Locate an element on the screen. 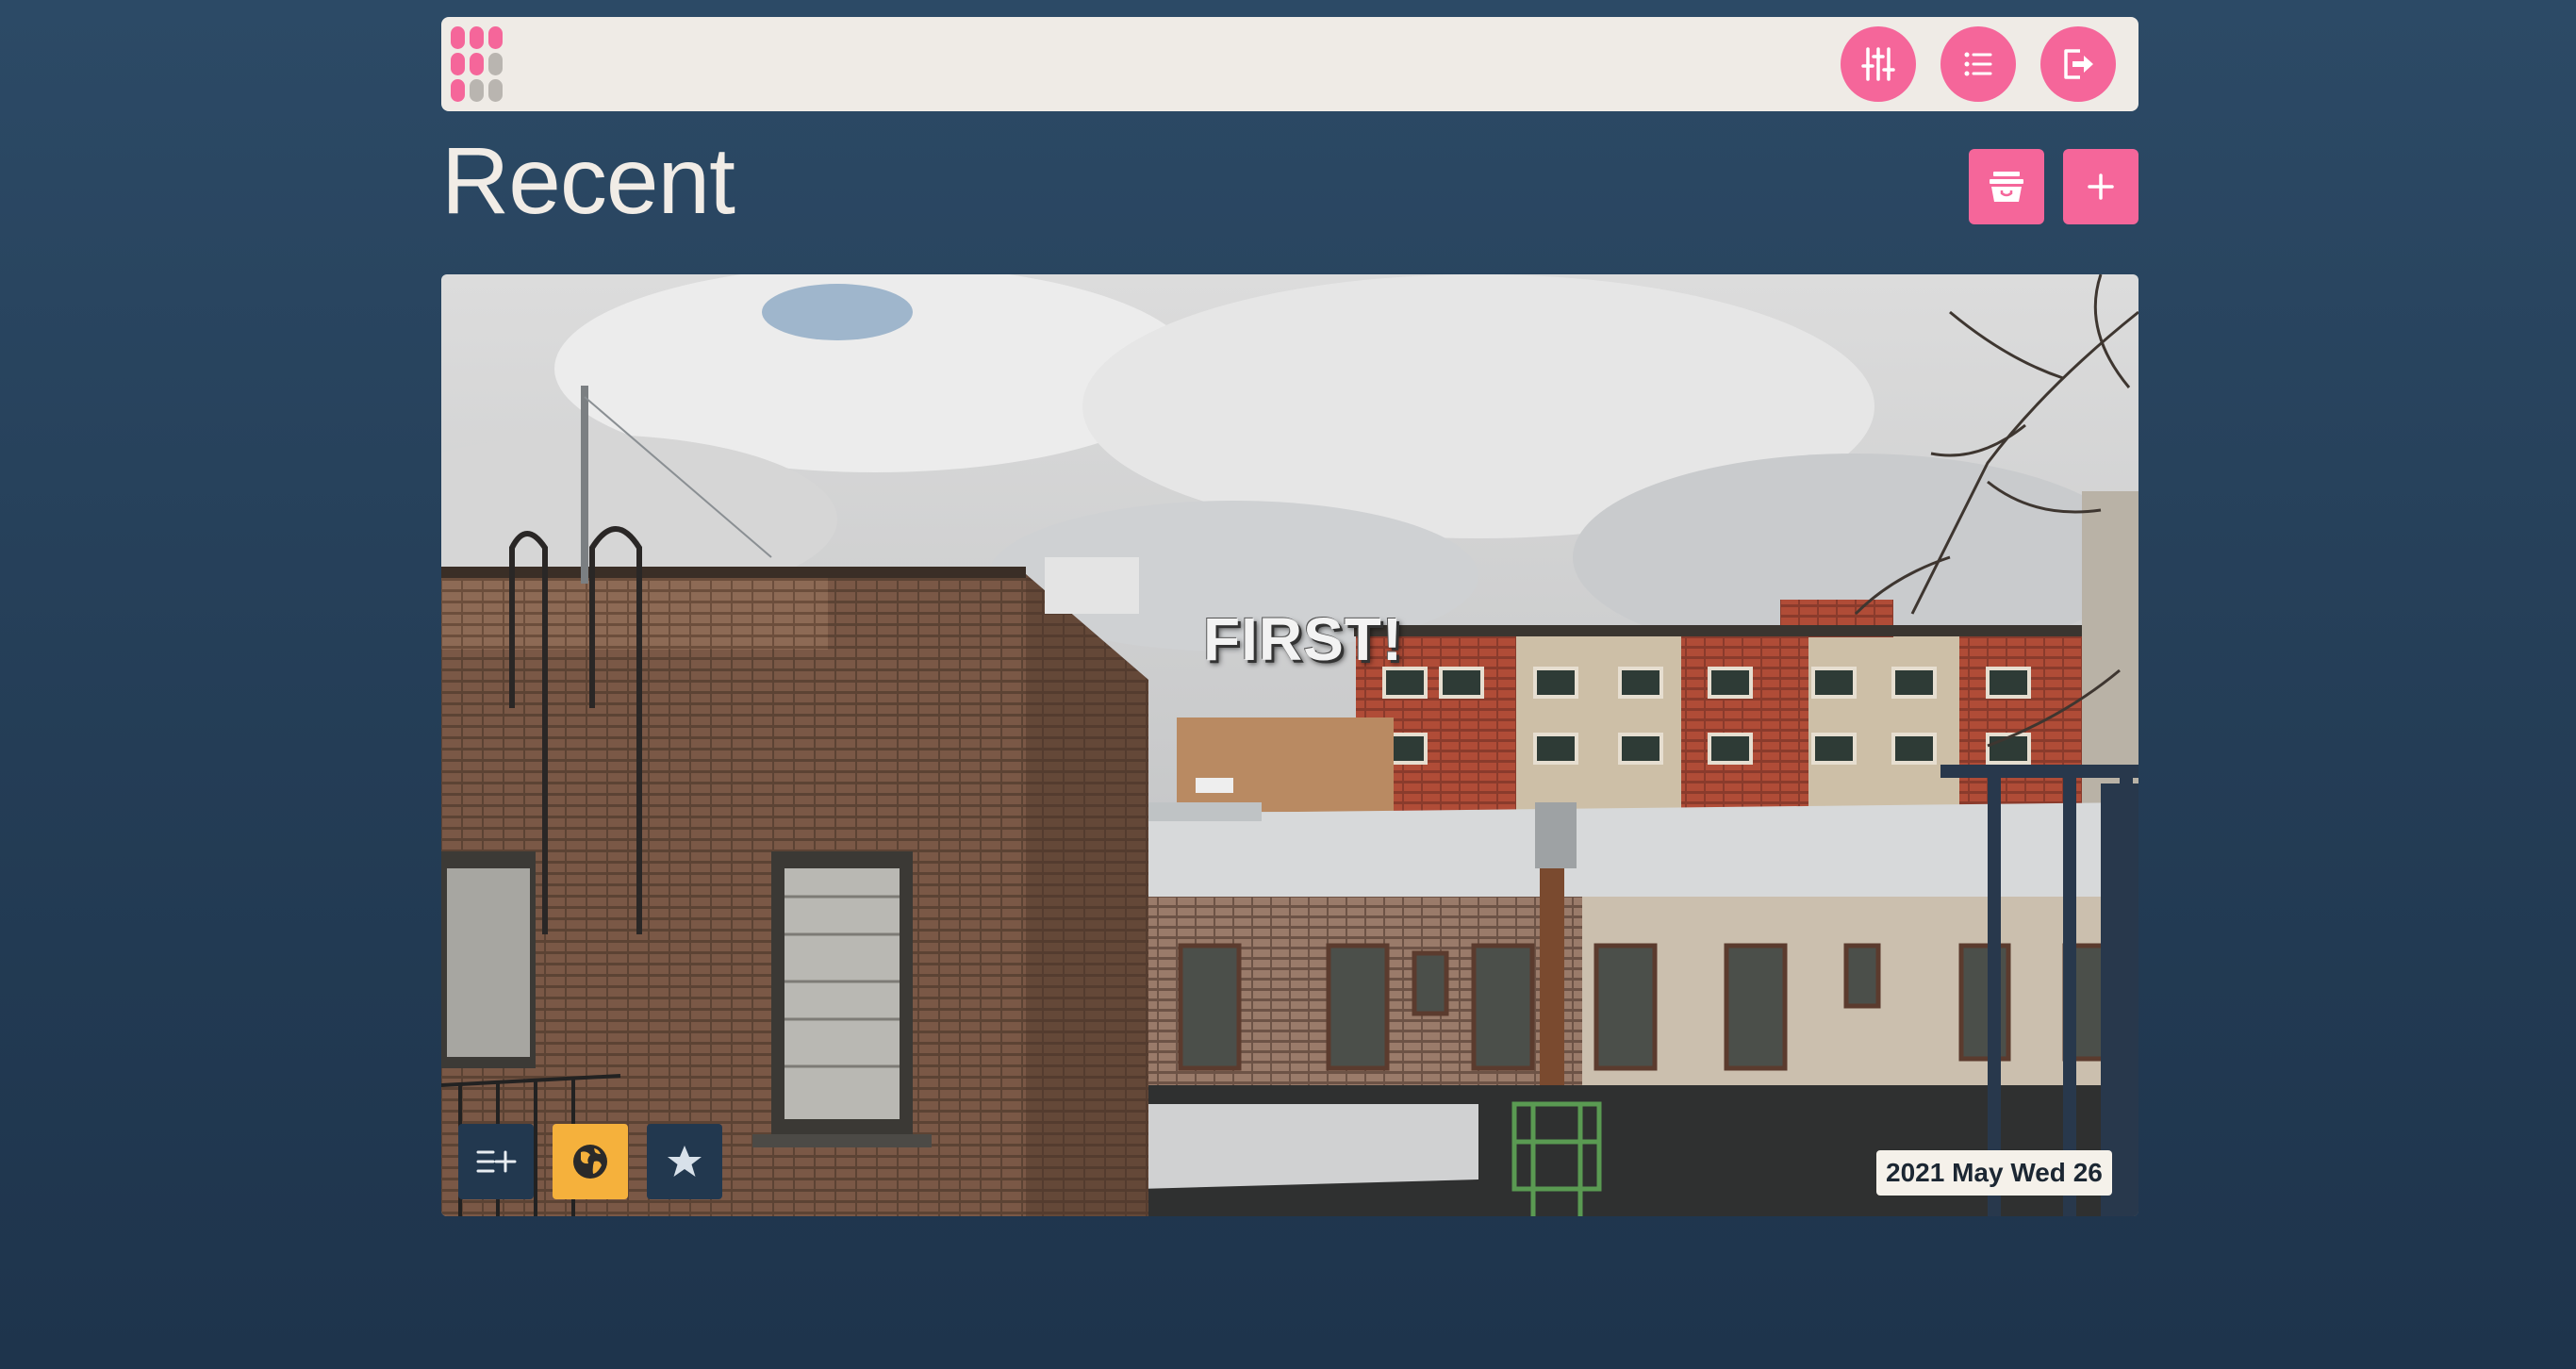 The width and height of the screenshot is (2576, 1369). star-icon is located at coordinates (685, 1161).